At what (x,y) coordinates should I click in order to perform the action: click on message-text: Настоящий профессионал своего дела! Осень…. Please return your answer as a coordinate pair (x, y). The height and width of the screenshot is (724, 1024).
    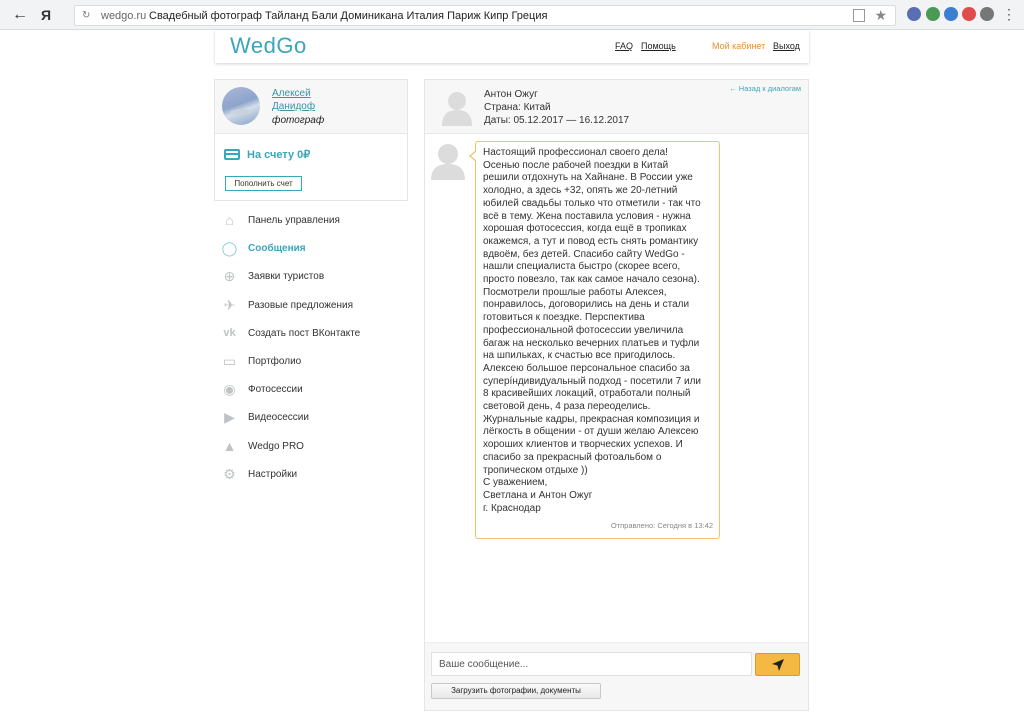
    Looking at the image, I should click on (601, 331).